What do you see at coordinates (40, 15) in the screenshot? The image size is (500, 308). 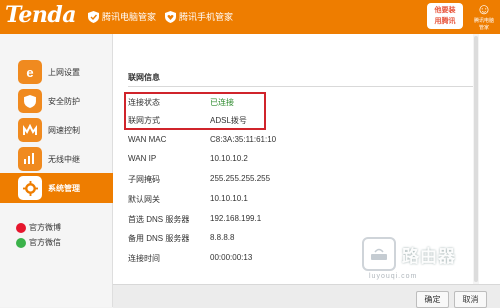 I see `tenda-logo: Tenda` at bounding box center [40, 15].